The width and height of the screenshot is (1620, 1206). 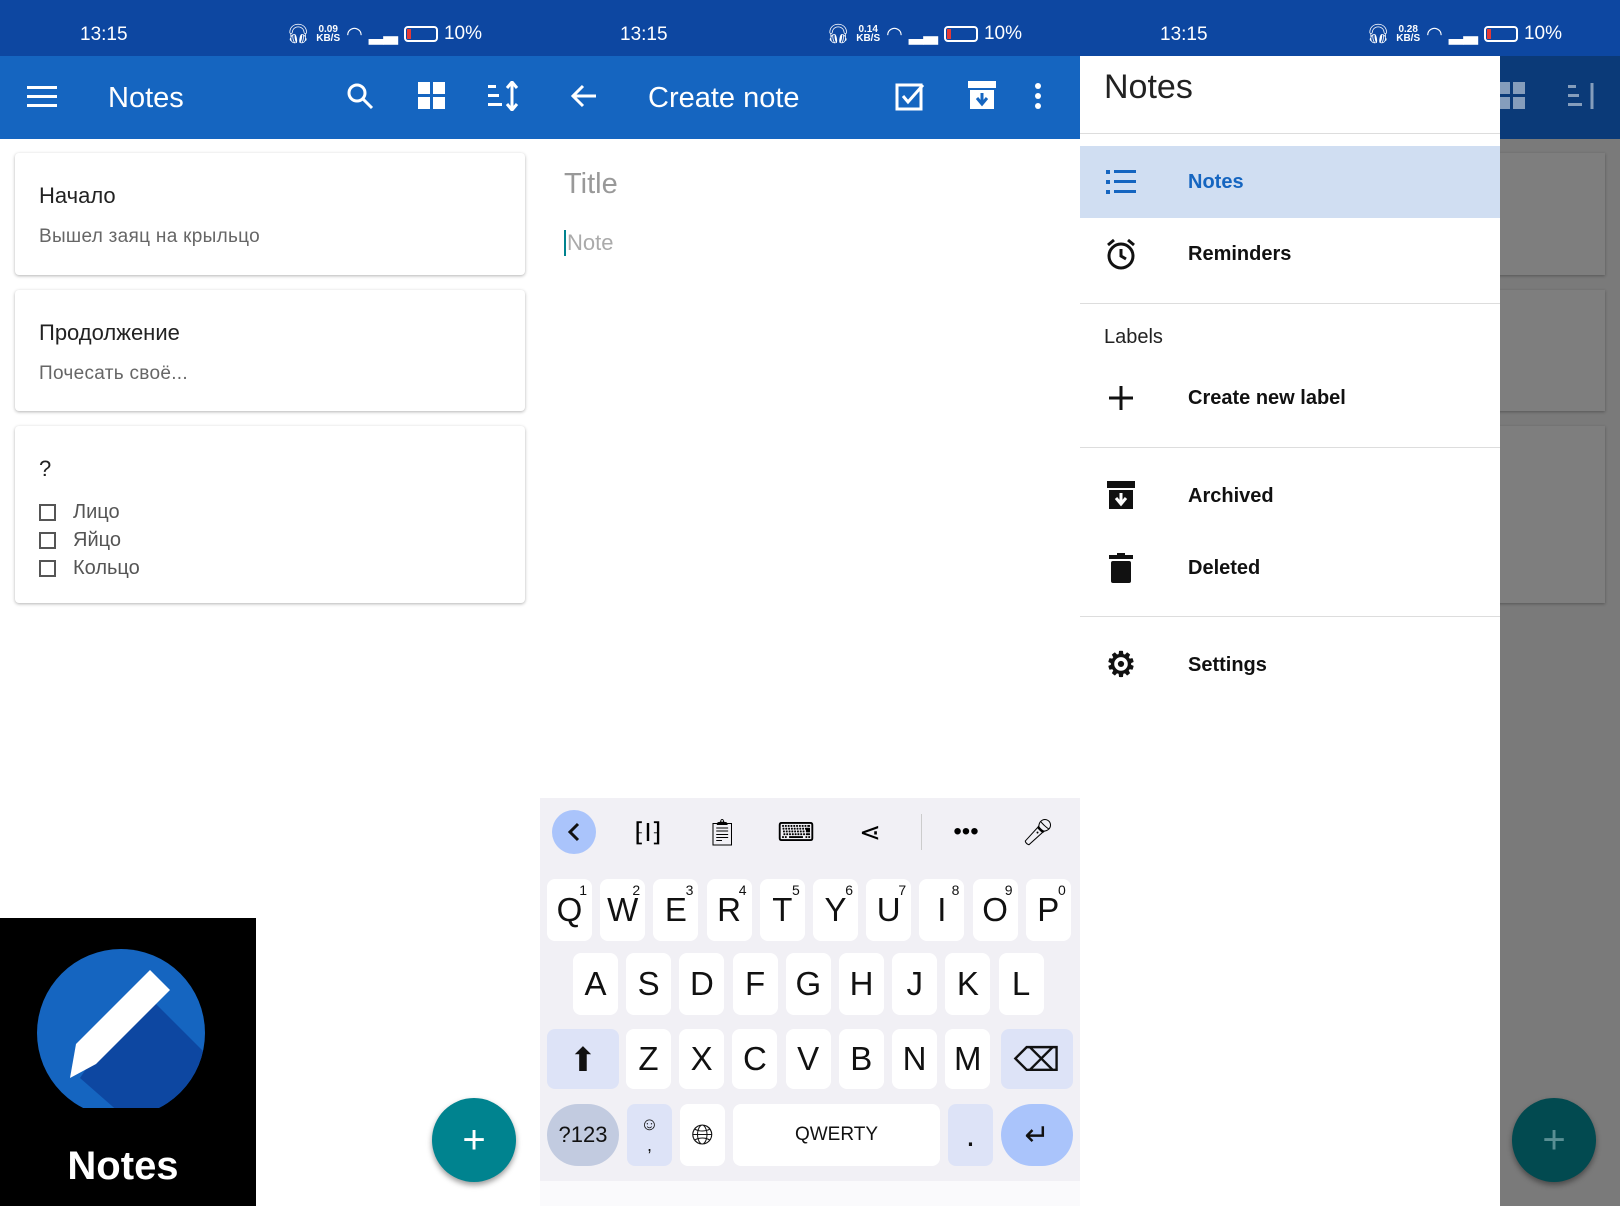 What do you see at coordinates (808, 984) in the screenshot?
I see `key-g: G` at bounding box center [808, 984].